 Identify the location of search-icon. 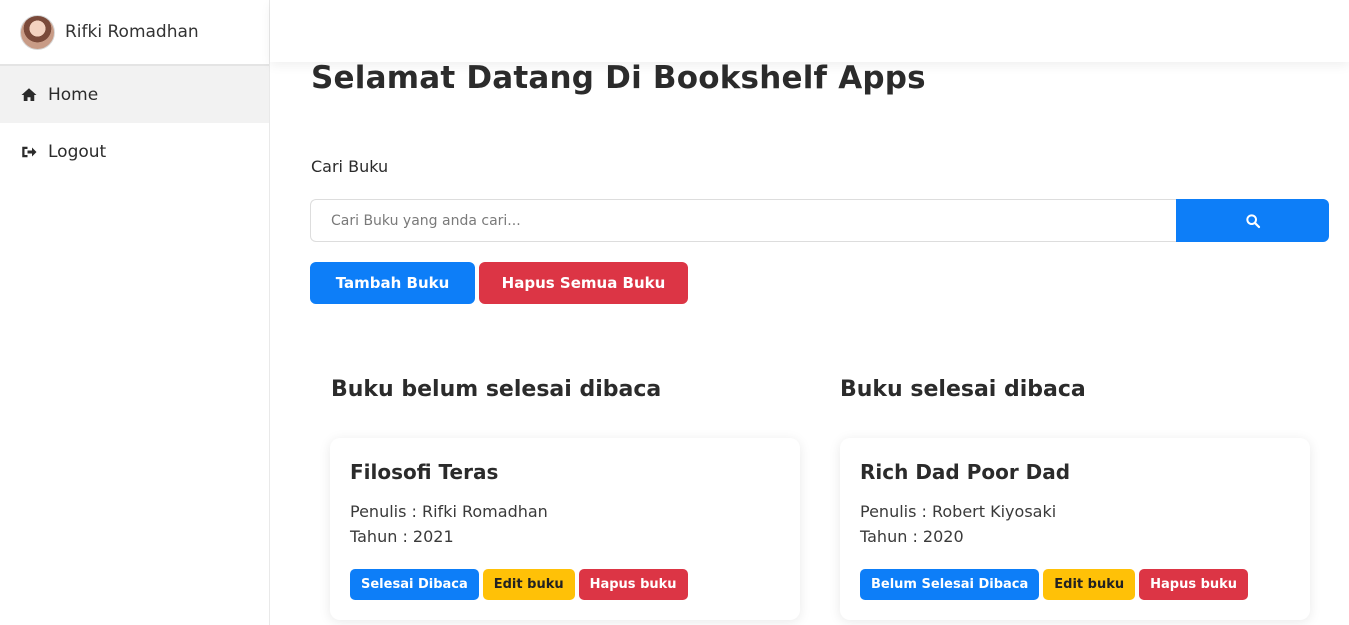
(1253, 221).